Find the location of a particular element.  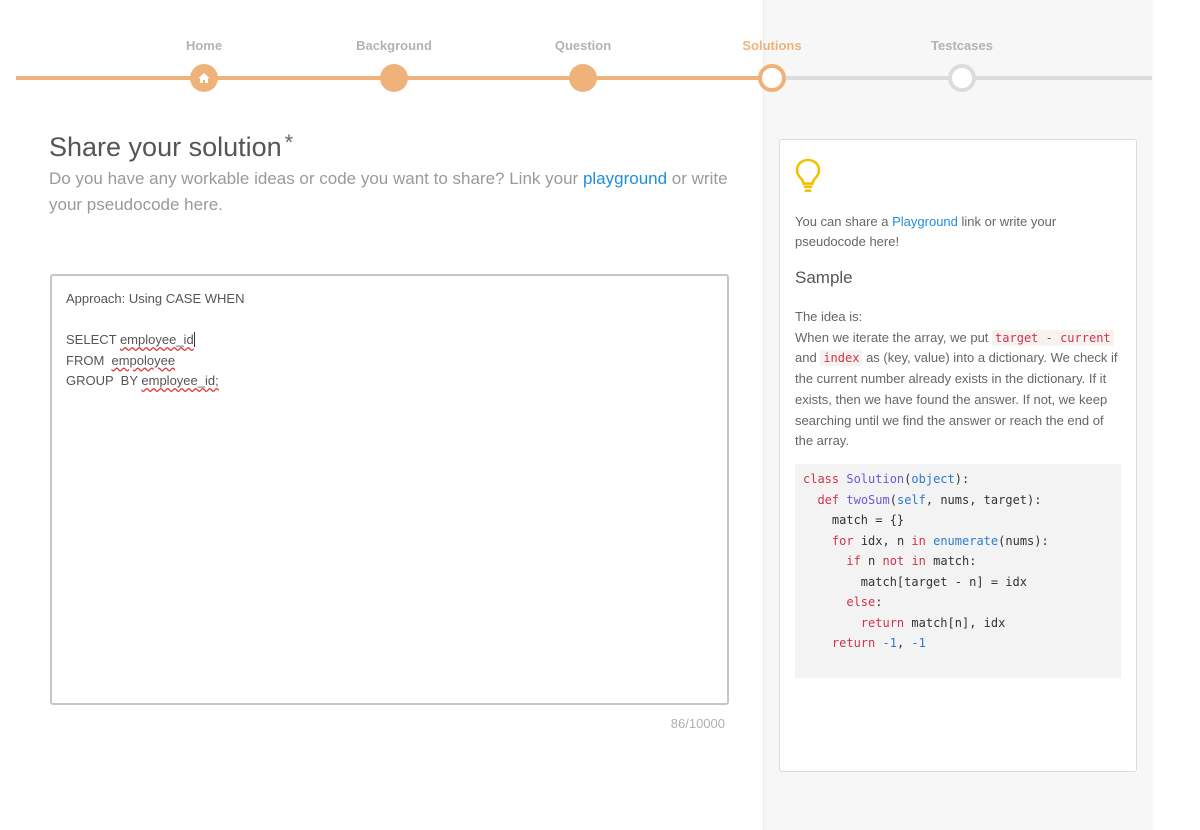

step-label-home: Home is located at coordinates (204, 45).